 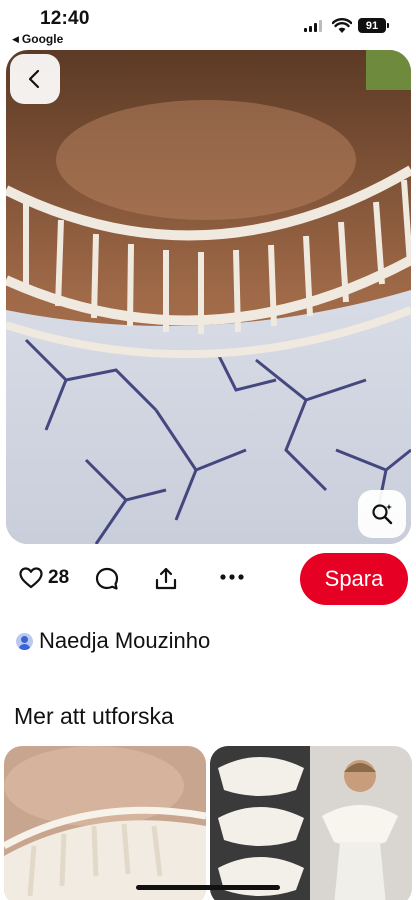 I want to click on more-icon, so click(x=232, y=577).